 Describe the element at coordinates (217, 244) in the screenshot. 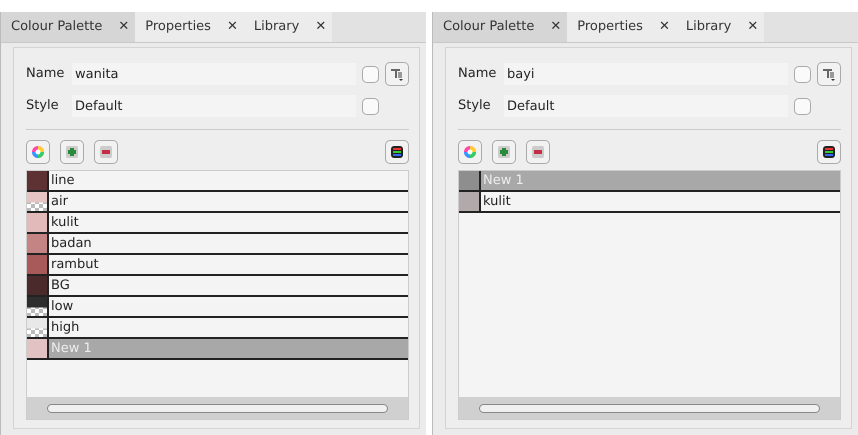

I see `swatch-row: badan` at that location.